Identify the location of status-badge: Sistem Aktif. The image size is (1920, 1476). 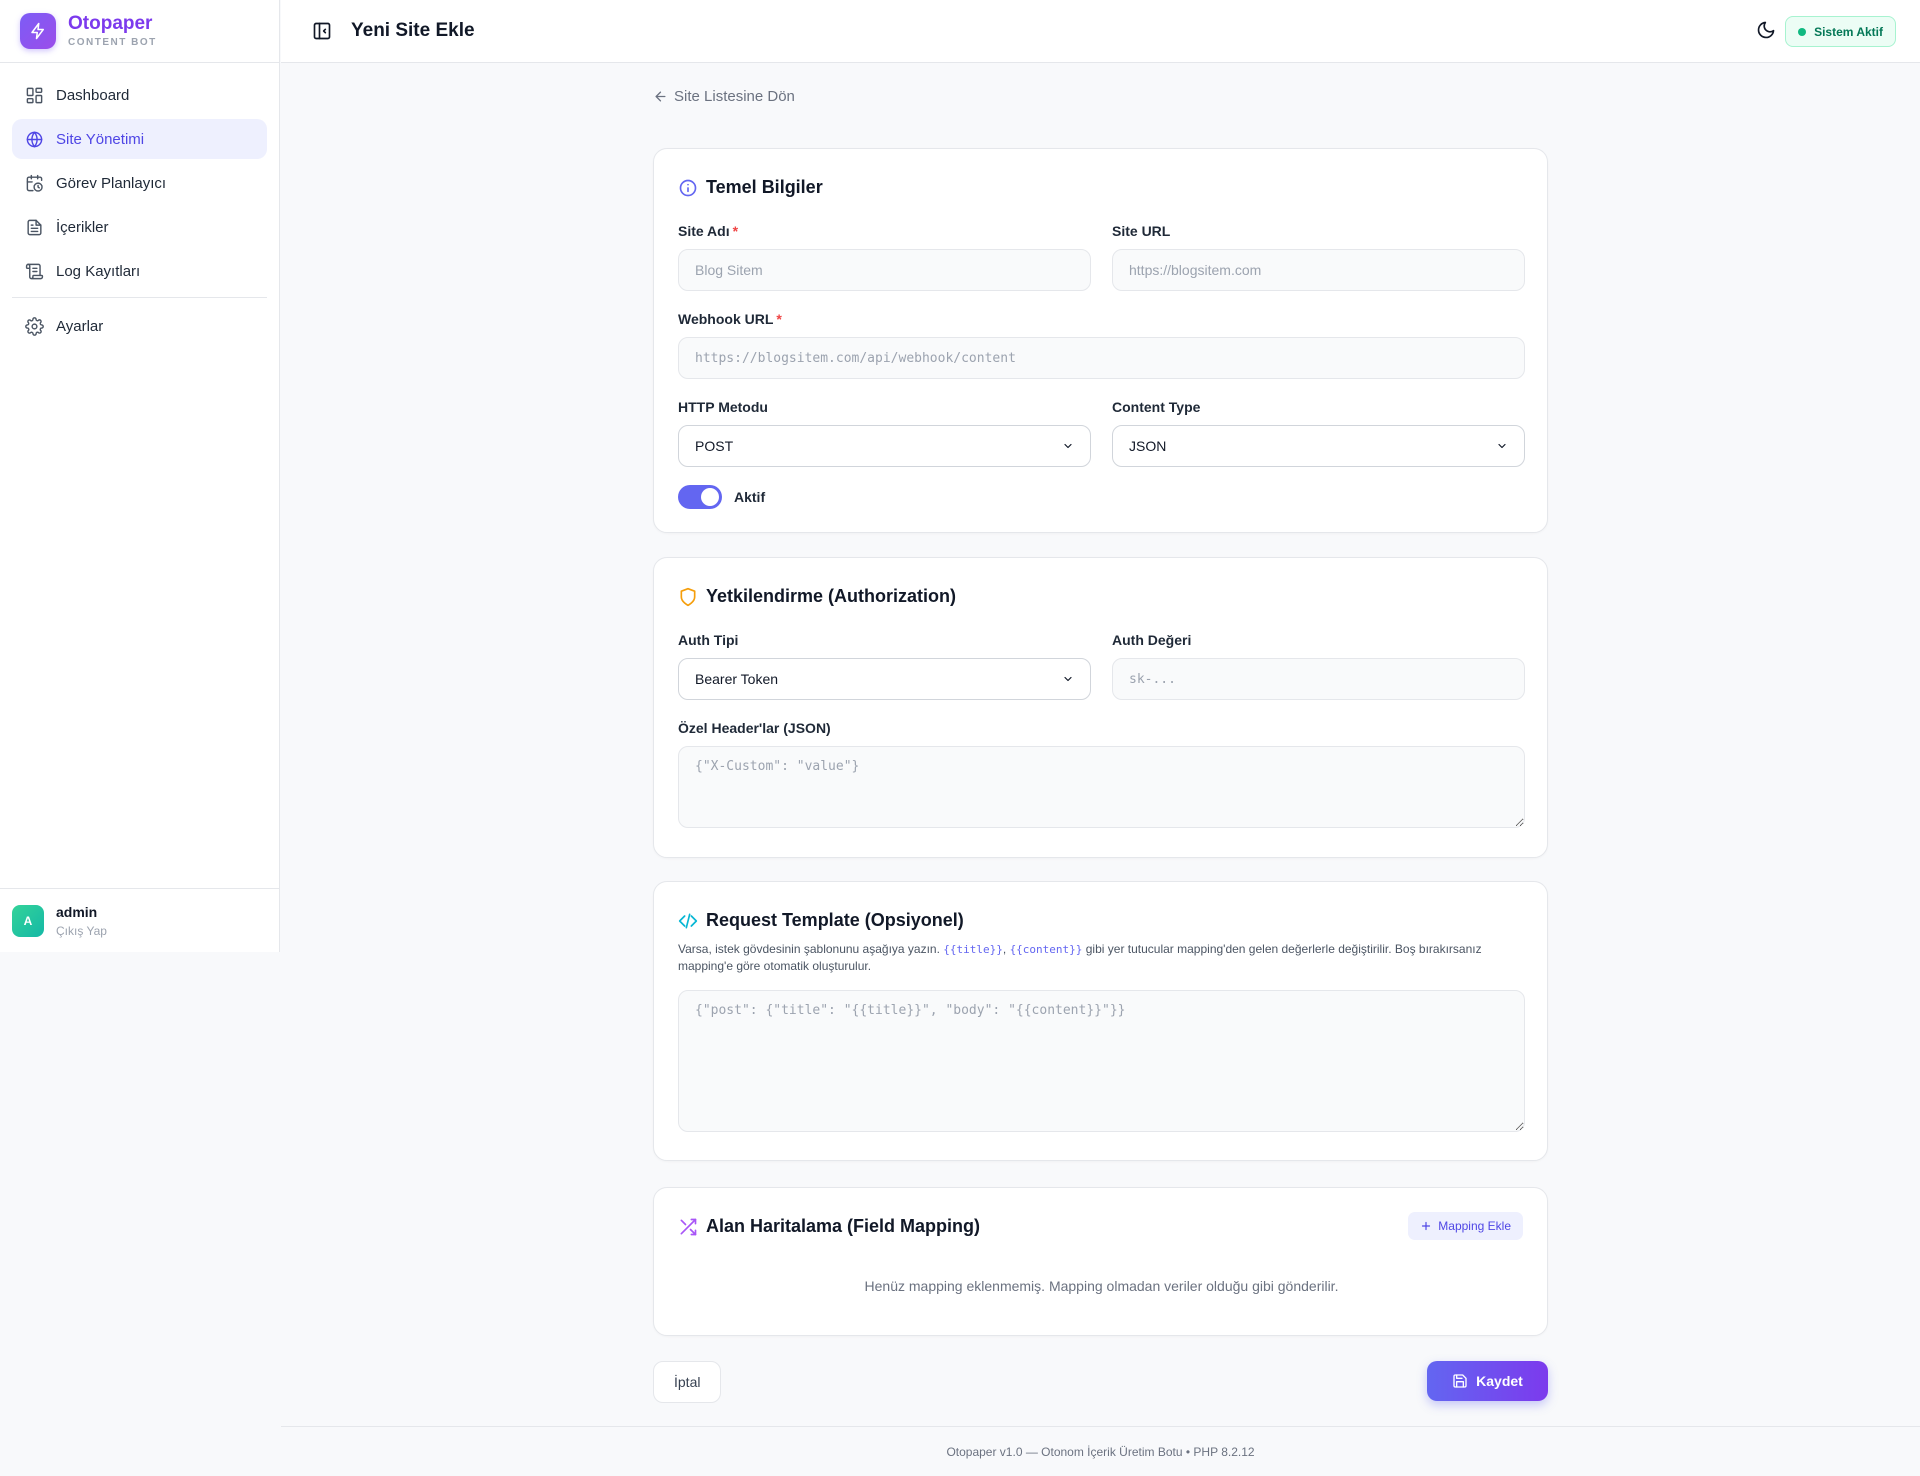
(1840, 31).